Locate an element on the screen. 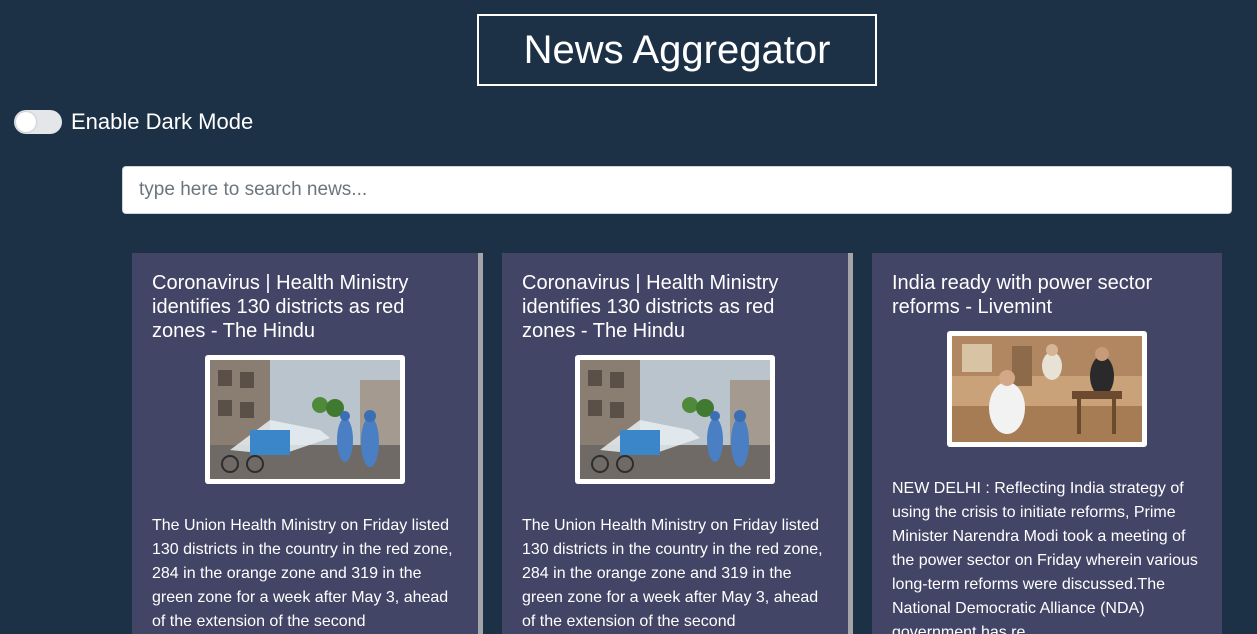 The height and width of the screenshot is (634, 1257). meeting-photo-icon is located at coordinates (1047, 389).